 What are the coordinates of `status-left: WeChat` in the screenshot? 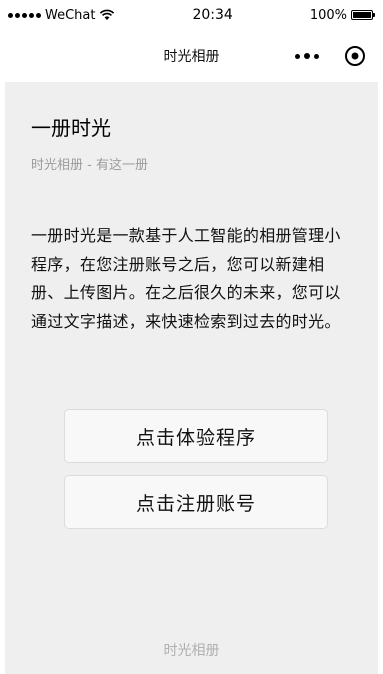 It's located at (61, 15).